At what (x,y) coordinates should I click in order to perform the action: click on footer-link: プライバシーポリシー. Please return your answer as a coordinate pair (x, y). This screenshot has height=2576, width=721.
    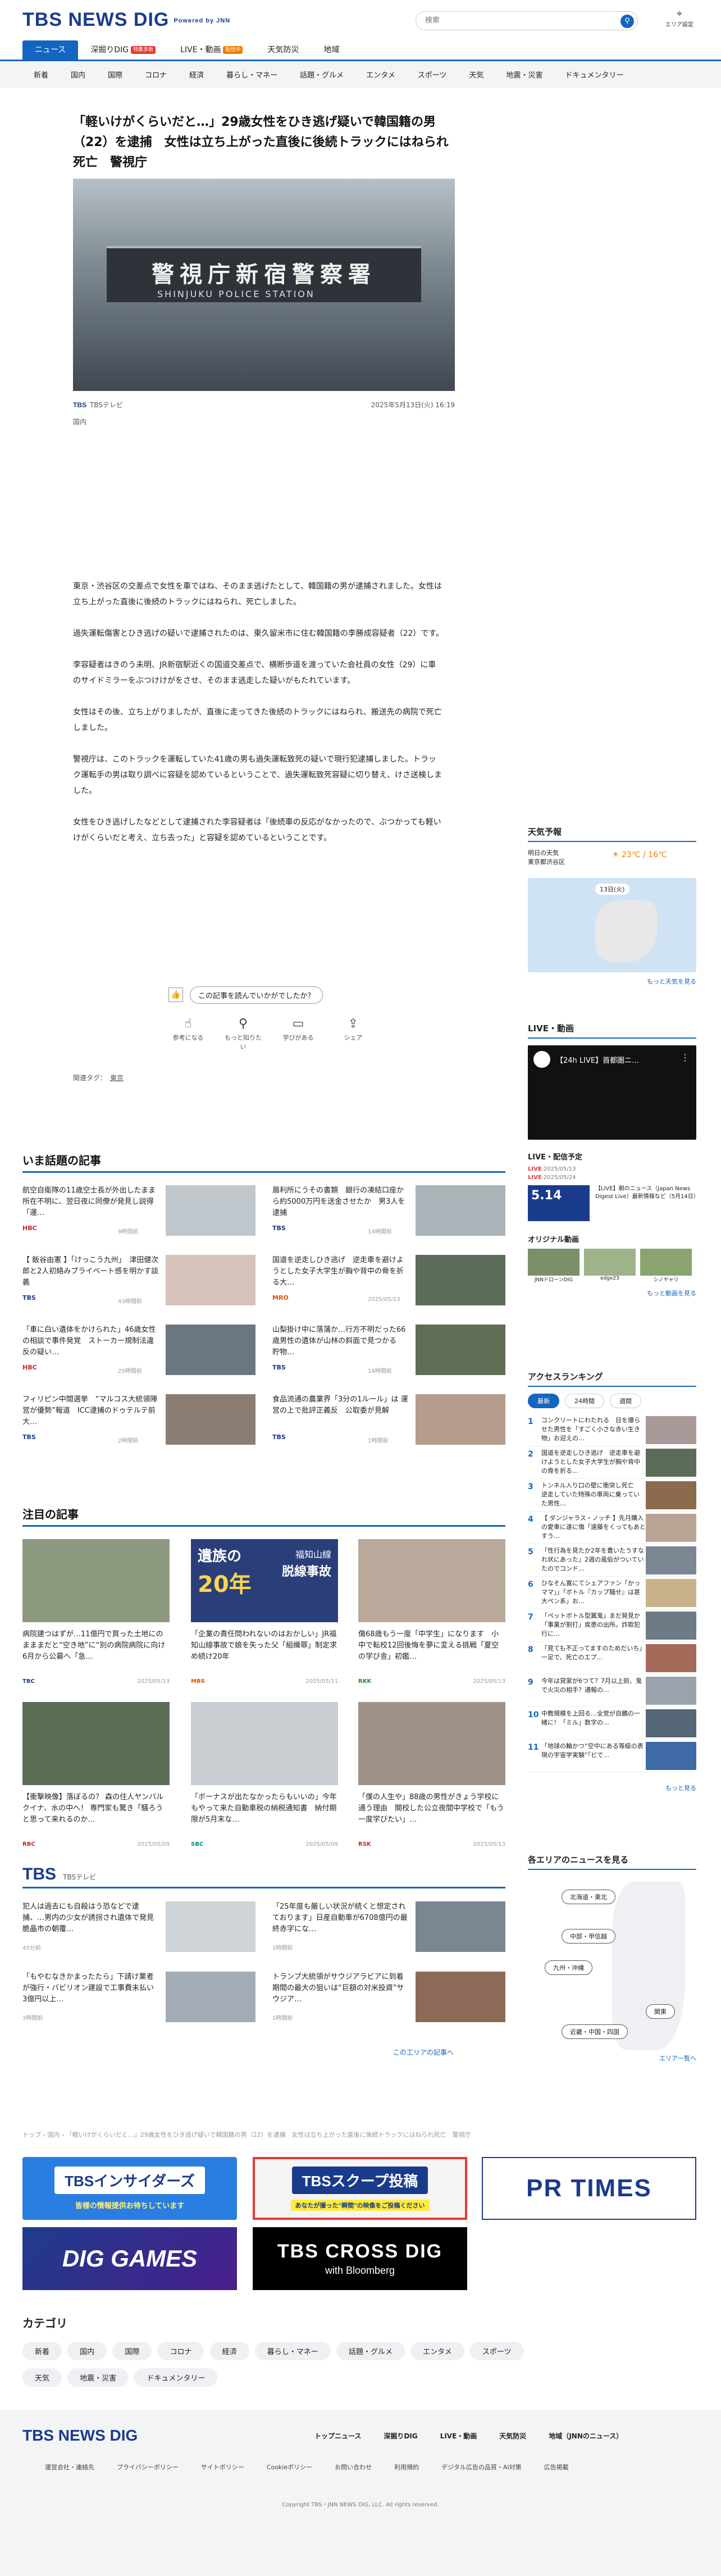
    Looking at the image, I should click on (148, 2467).